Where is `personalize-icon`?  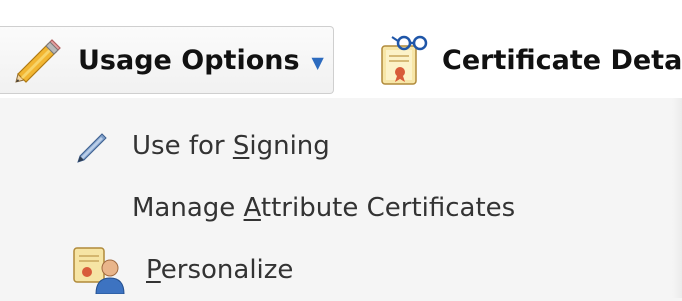 personalize-icon is located at coordinates (100, 270).